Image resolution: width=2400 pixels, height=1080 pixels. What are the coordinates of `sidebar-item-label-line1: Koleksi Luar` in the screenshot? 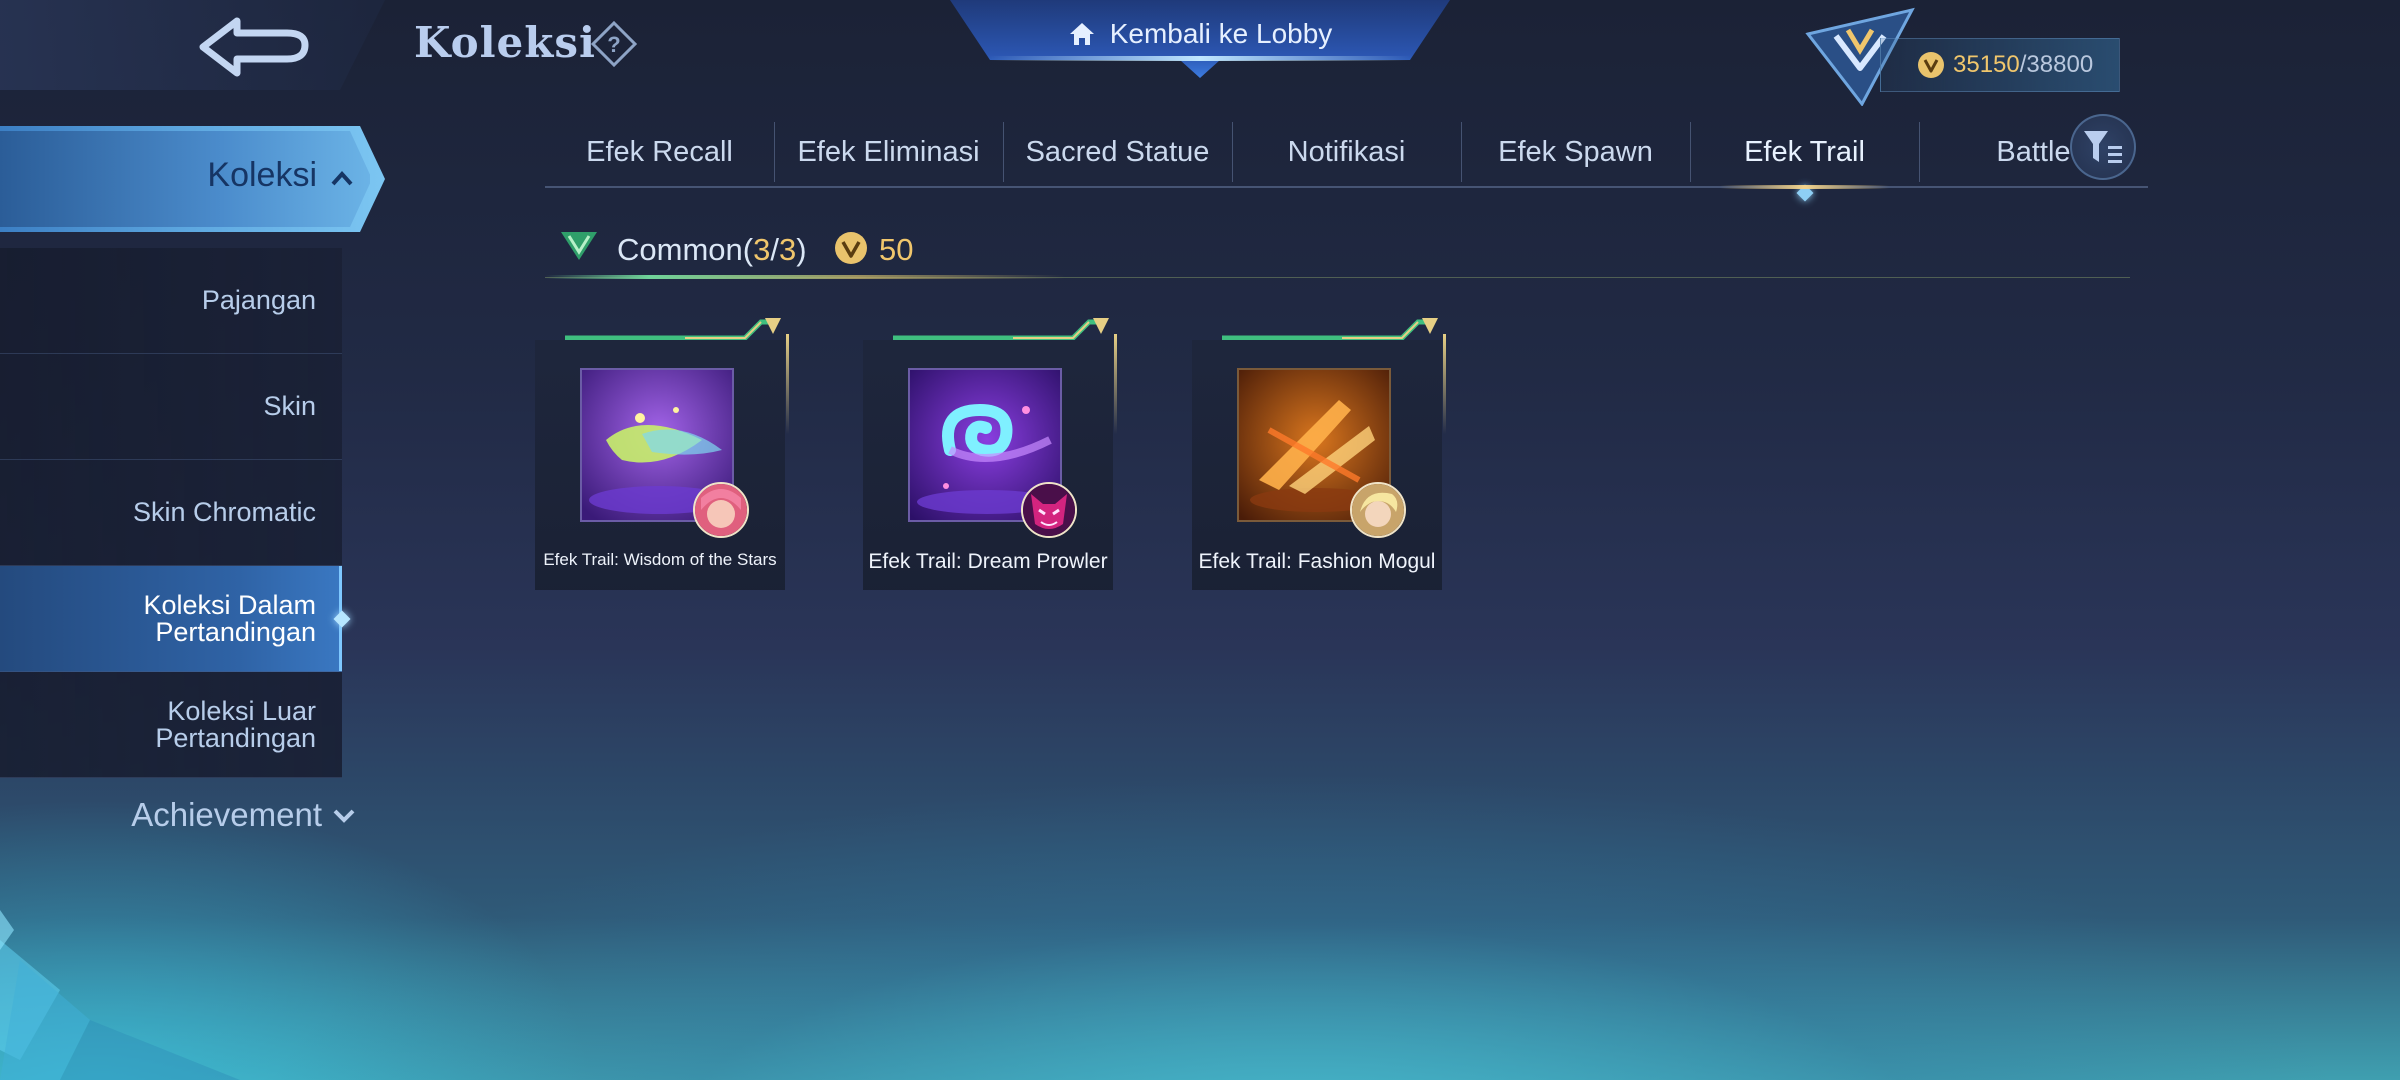 It's located at (241, 710).